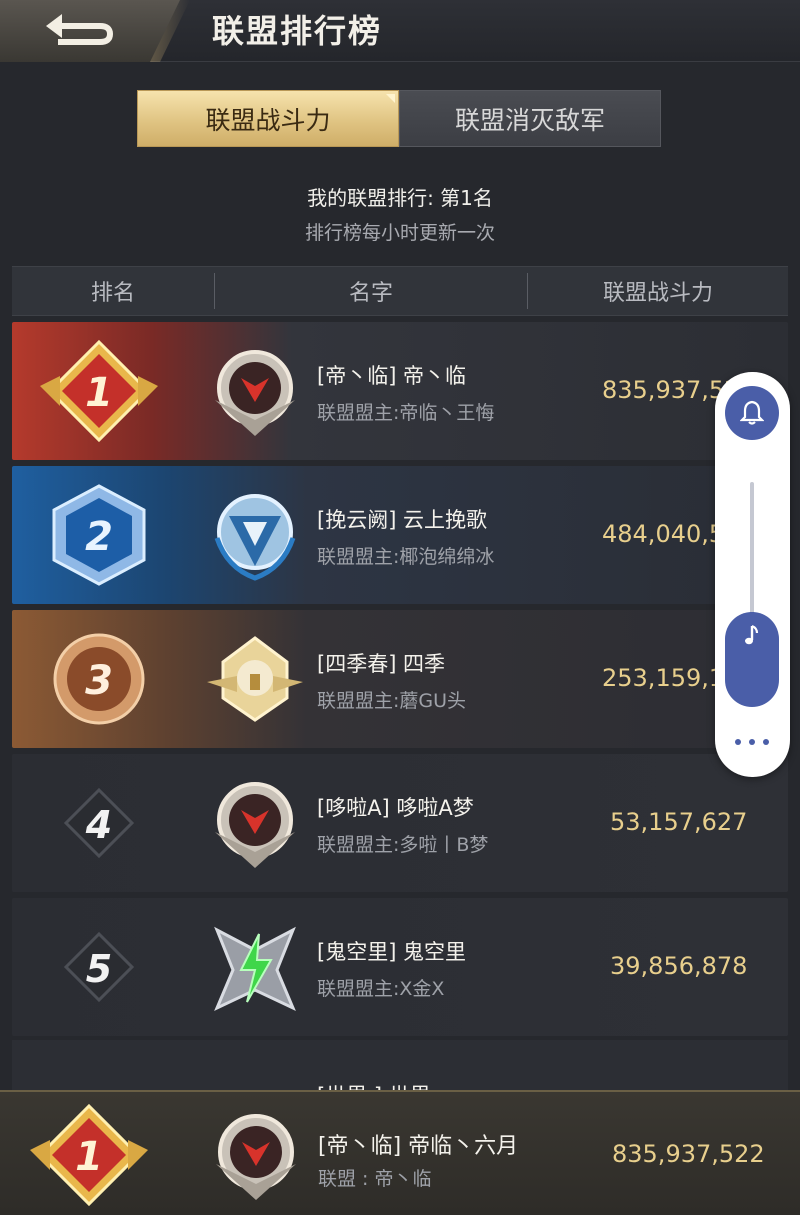  I want to click on my-alliance-bar: 1 [帝丶临] 帝临丶六月 联盟 : 帝丶临 835,937,522, so click(400, 1152).